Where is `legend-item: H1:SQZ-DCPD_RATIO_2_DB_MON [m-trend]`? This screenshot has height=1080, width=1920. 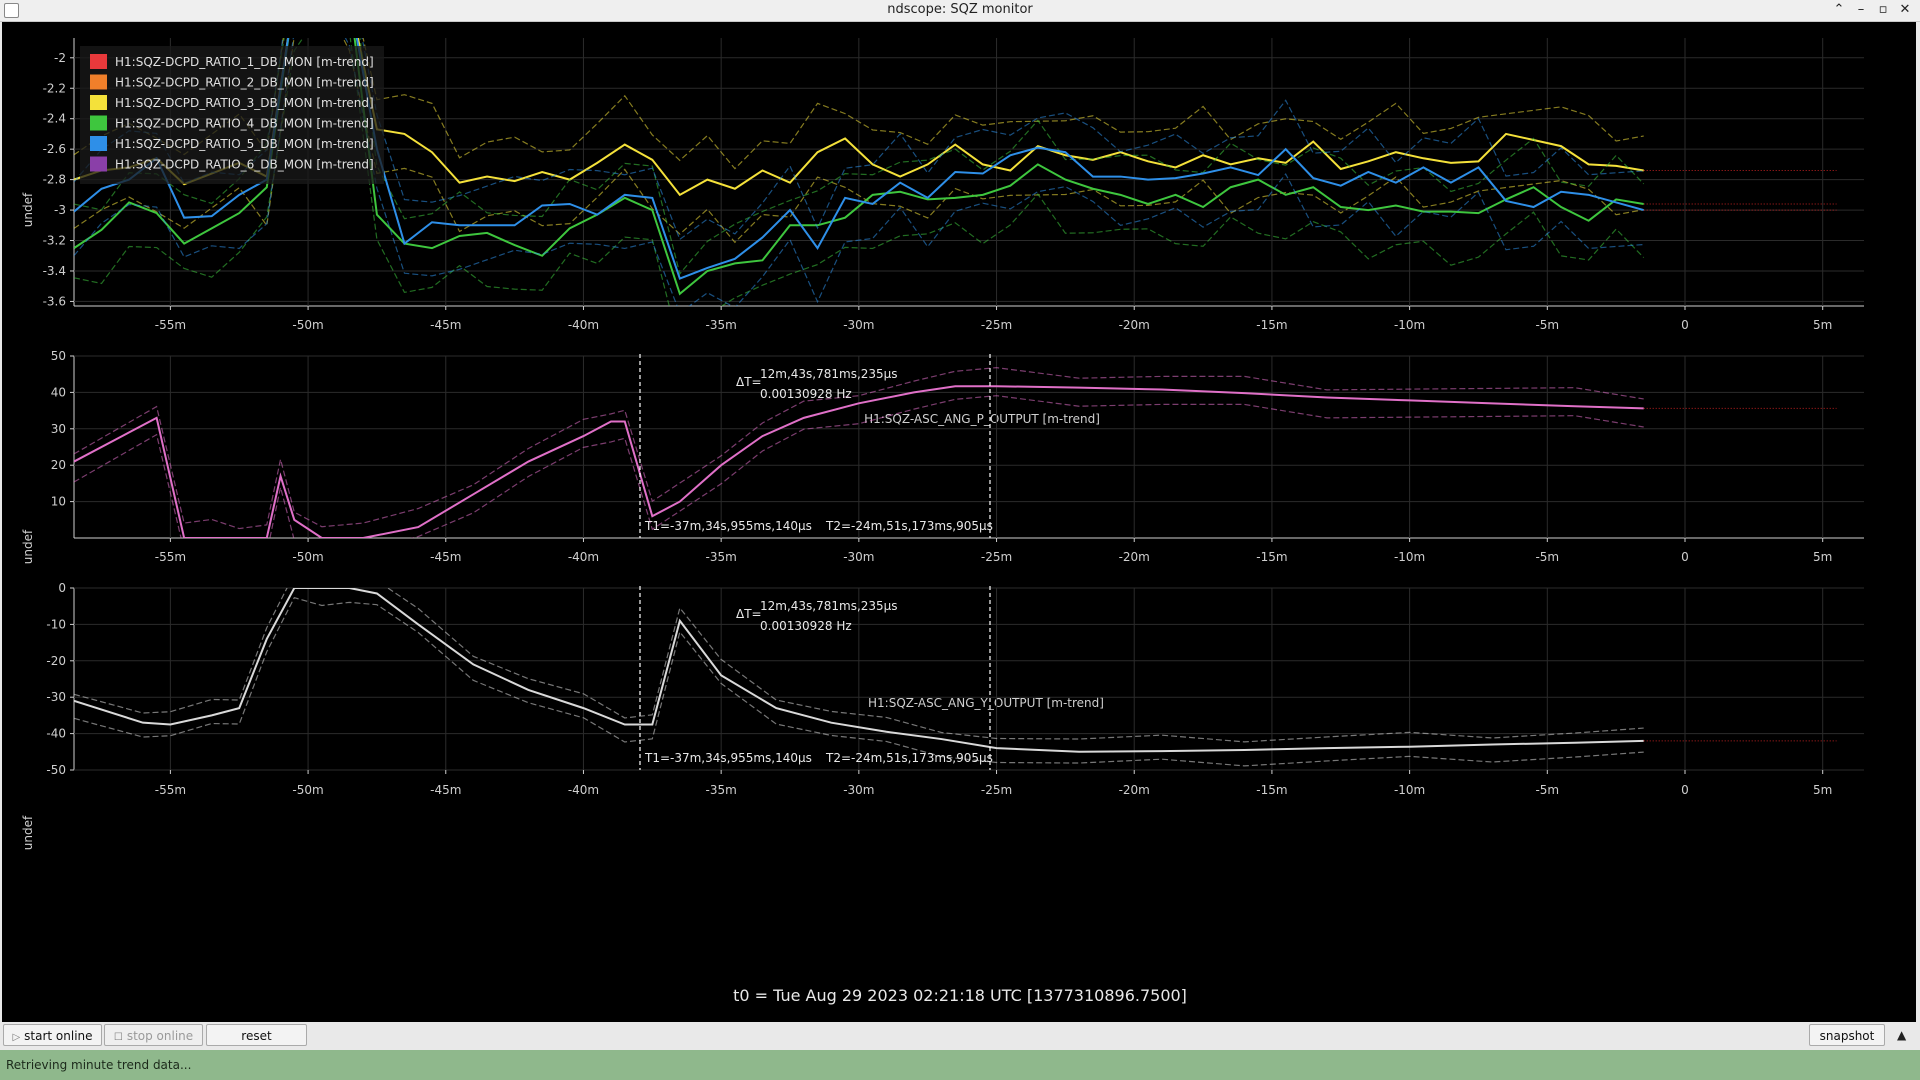 legend-item: H1:SQZ-DCPD_RATIO_2_DB_MON [m-trend] is located at coordinates (232, 82).